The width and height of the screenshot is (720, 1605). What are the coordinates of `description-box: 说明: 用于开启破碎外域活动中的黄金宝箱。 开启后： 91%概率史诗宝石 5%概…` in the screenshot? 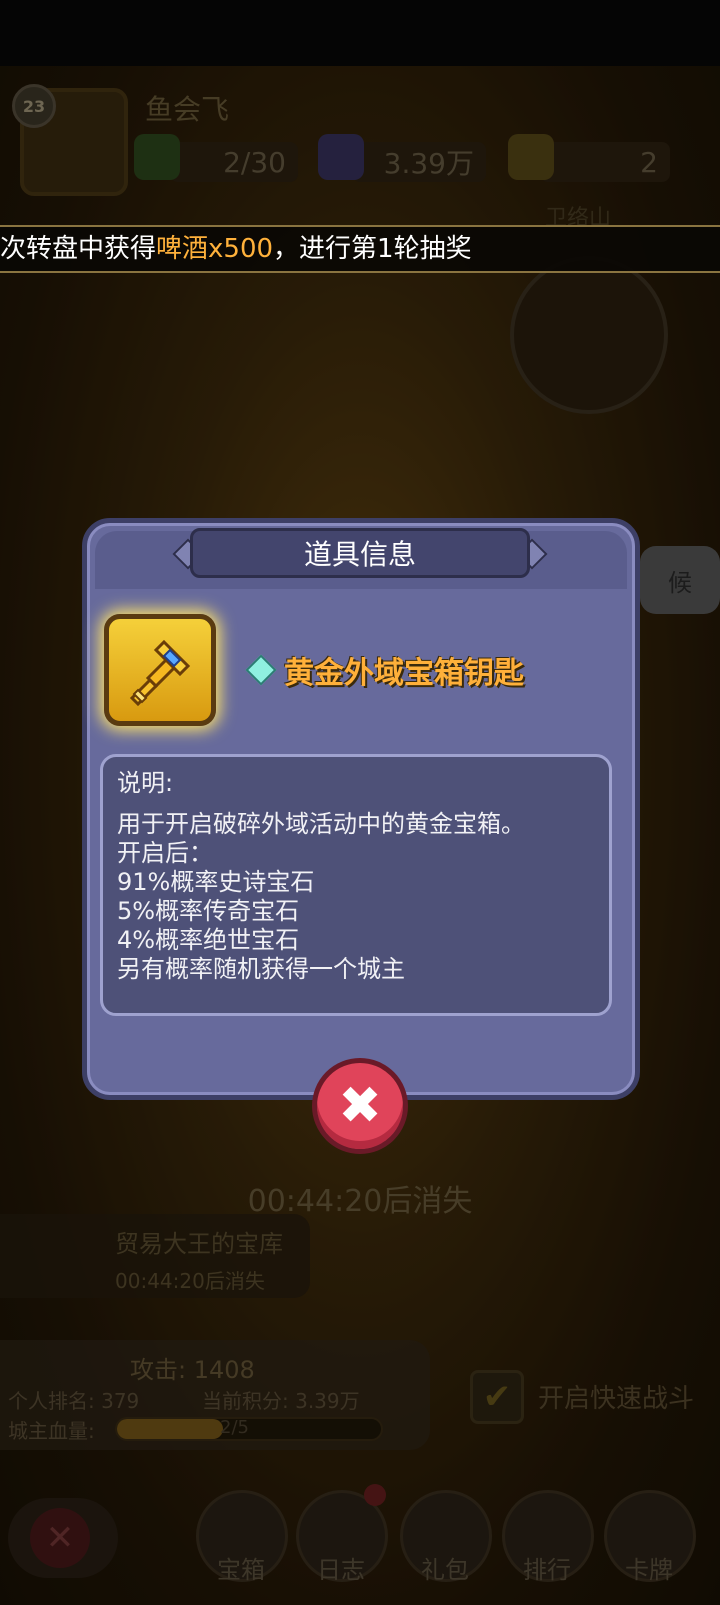 It's located at (356, 885).